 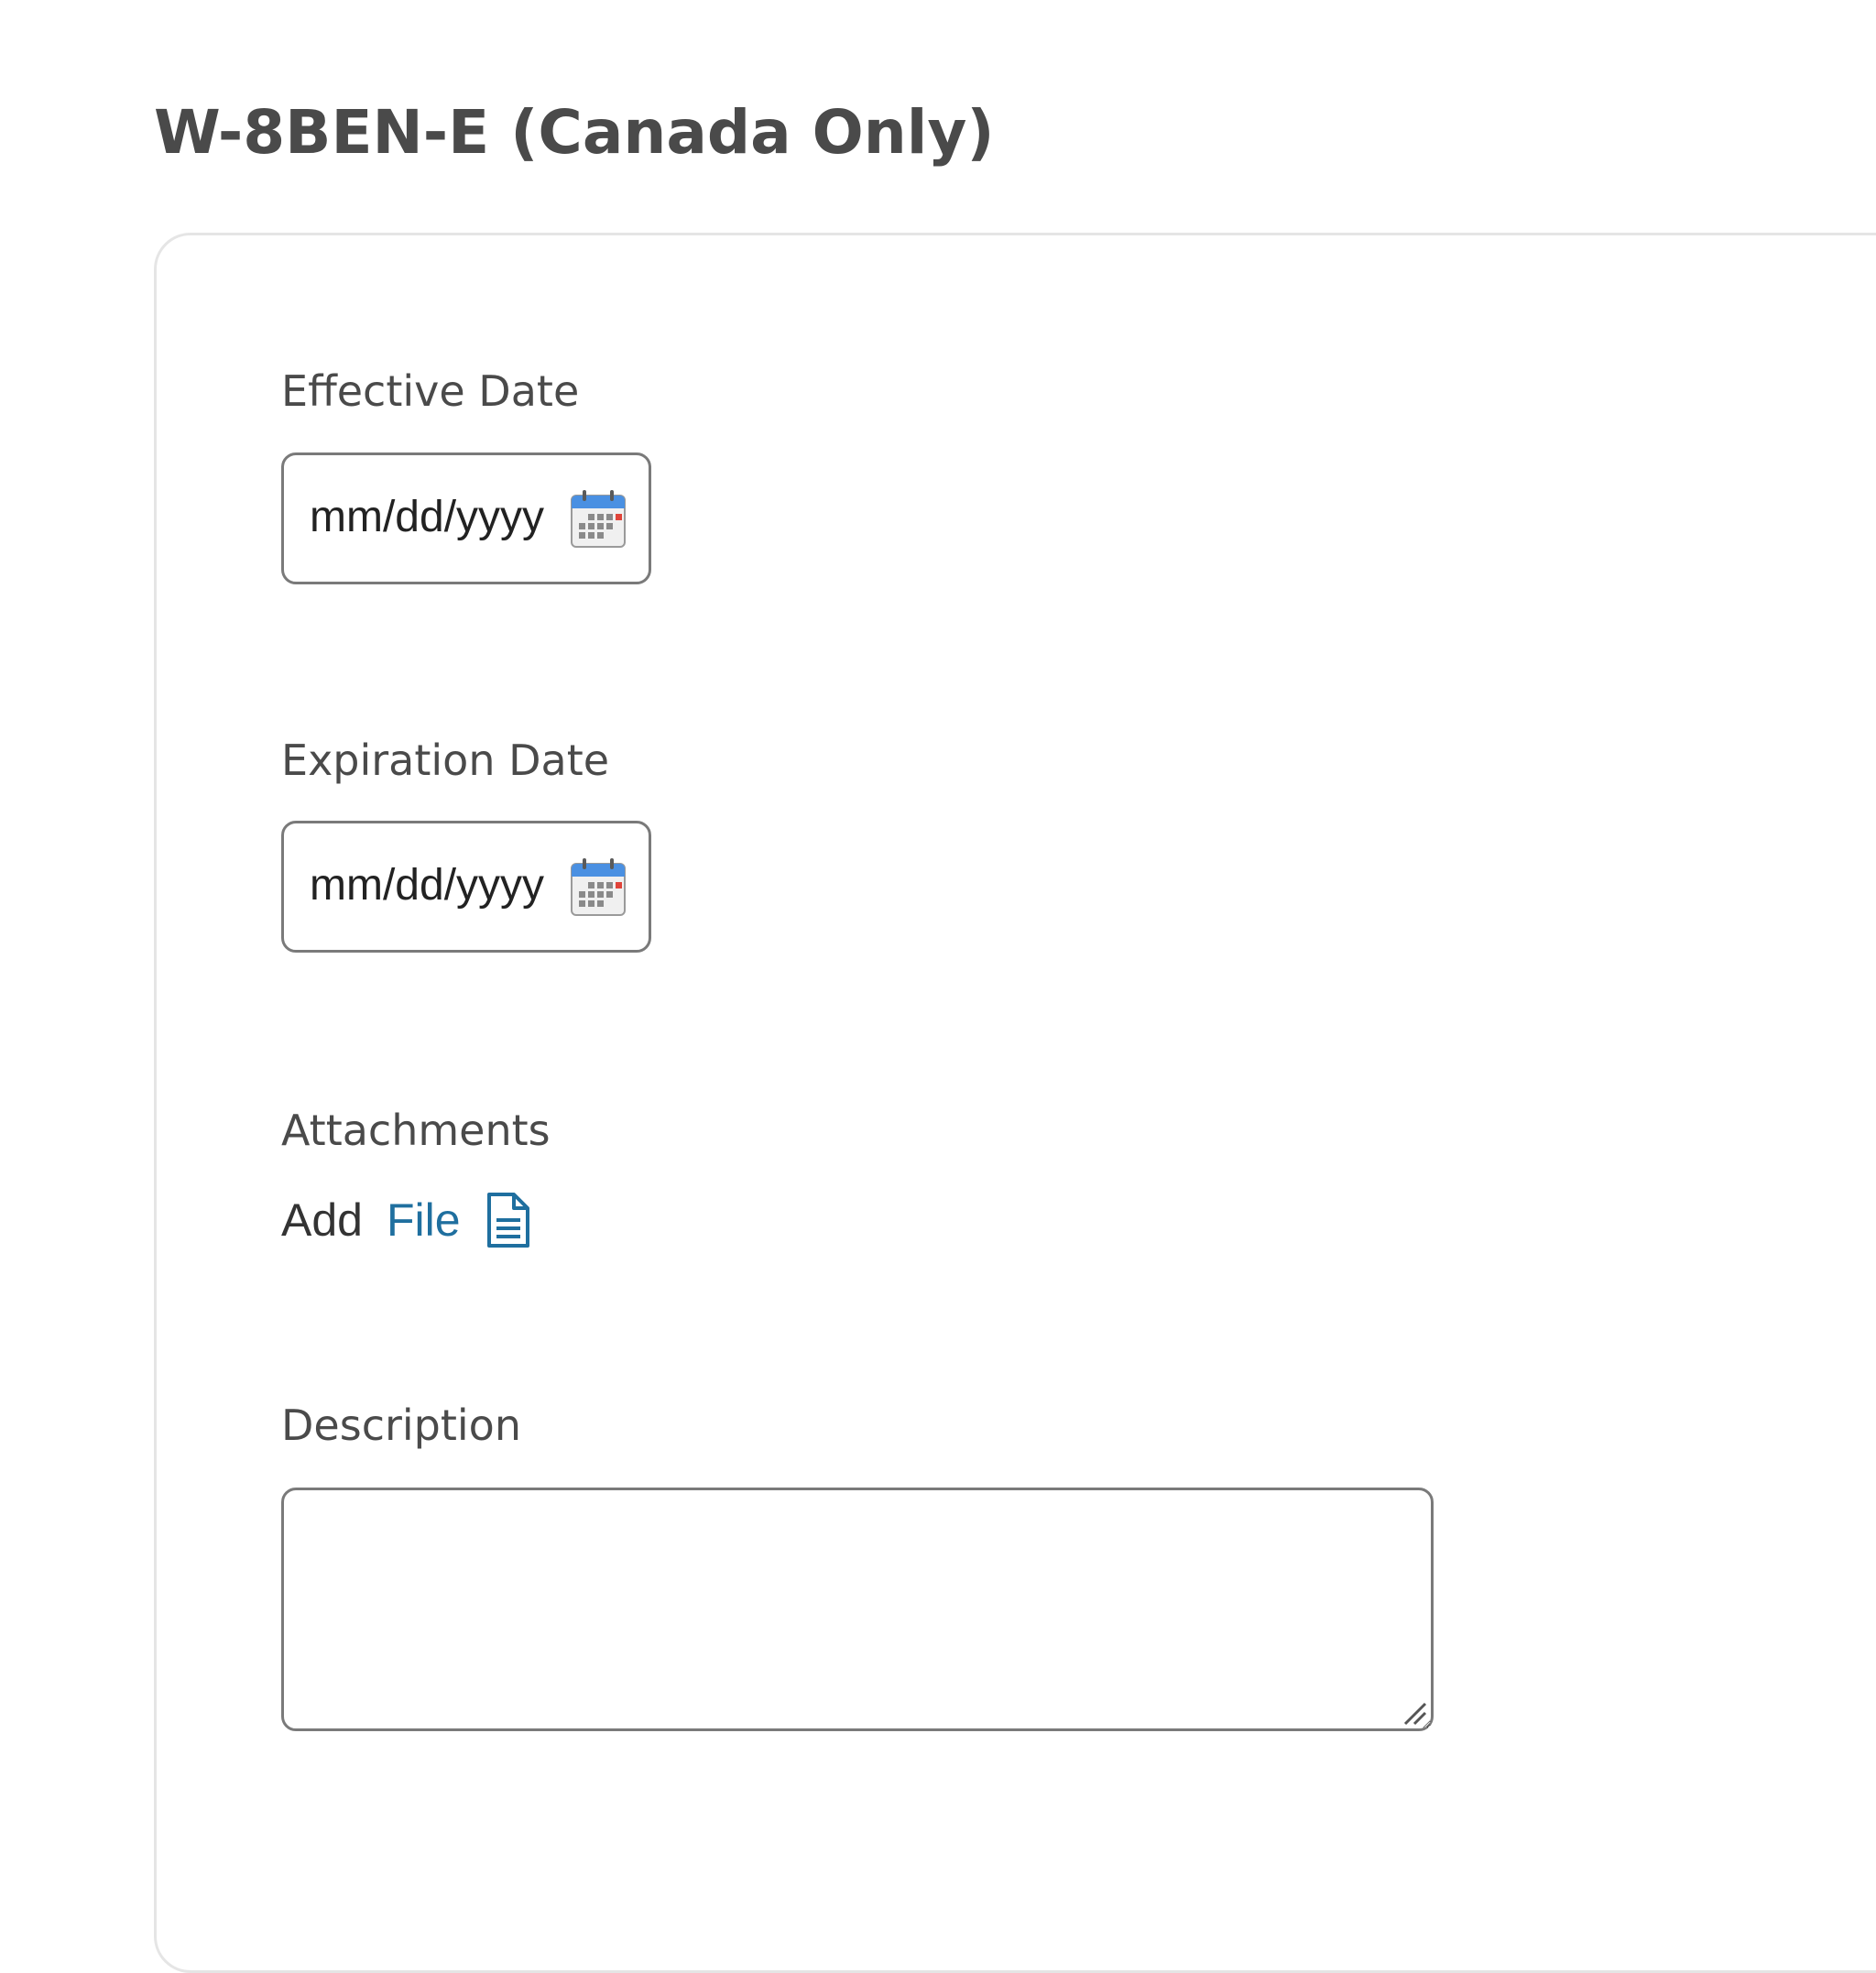 What do you see at coordinates (427, 886) in the screenshot?
I see `expiration-date-placeholder: mm/dd/yyyy` at bounding box center [427, 886].